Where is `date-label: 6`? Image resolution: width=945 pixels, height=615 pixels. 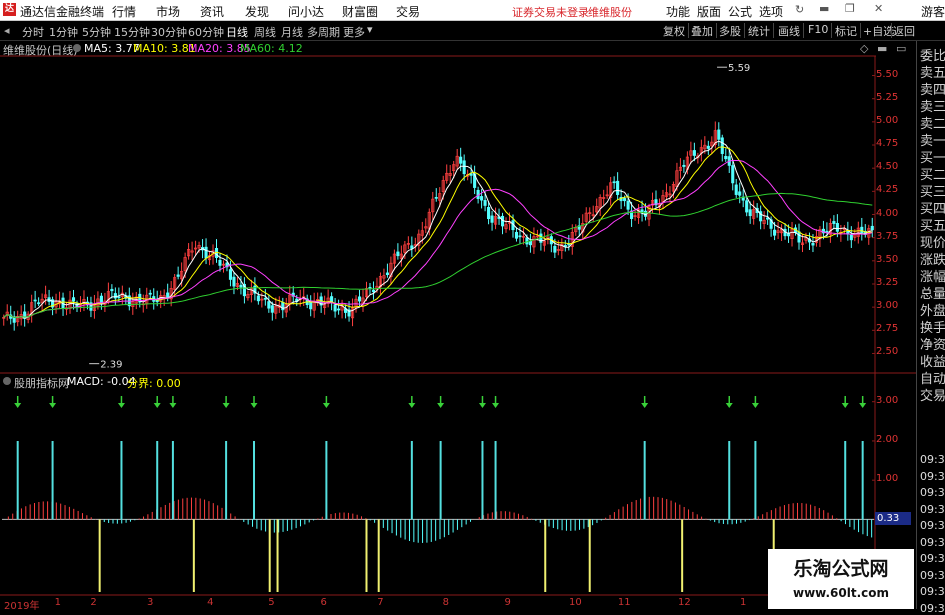
date-label: 6 is located at coordinates (323, 602).